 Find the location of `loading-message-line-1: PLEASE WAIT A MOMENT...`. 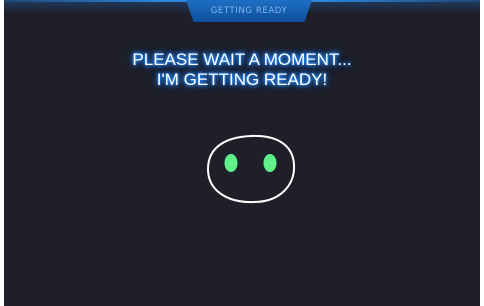

loading-message-line-1: PLEASE WAIT A MOMENT... is located at coordinates (242, 59).